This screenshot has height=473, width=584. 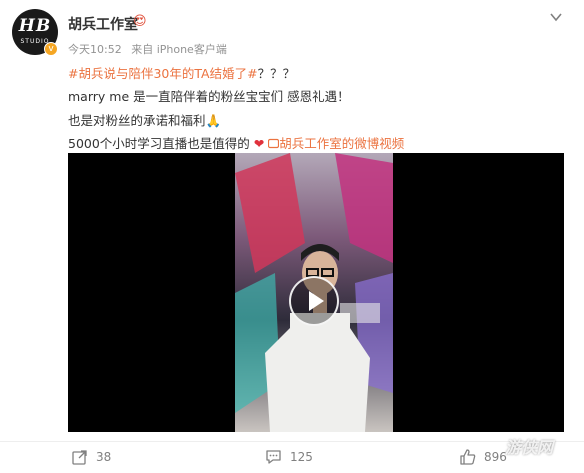 I want to click on like-count: 896, so click(x=495, y=457).